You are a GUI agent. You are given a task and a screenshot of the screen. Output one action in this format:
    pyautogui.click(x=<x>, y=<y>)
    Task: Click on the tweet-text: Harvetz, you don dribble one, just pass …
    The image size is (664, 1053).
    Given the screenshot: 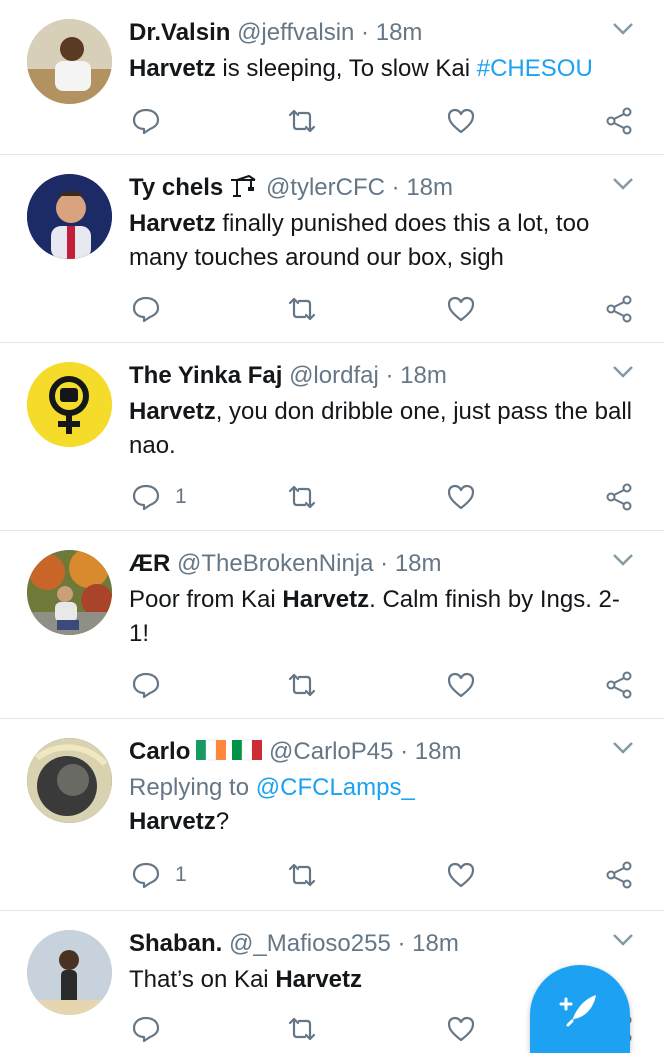 What is the action you would take?
    pyautogui.click(x=381, y=429)
    